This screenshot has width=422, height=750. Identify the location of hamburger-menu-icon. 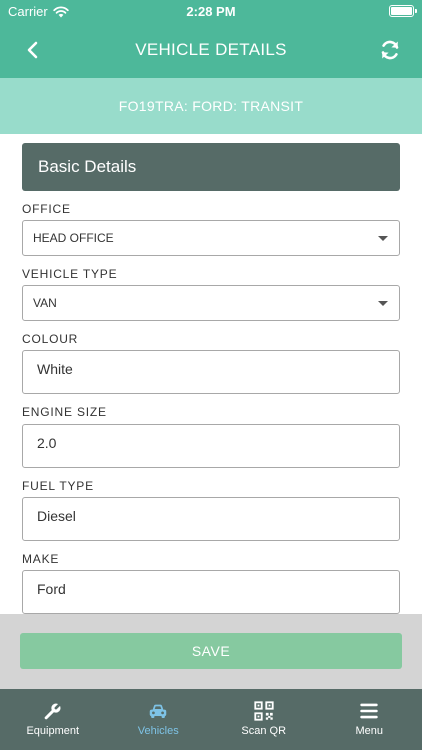
(369, 711).